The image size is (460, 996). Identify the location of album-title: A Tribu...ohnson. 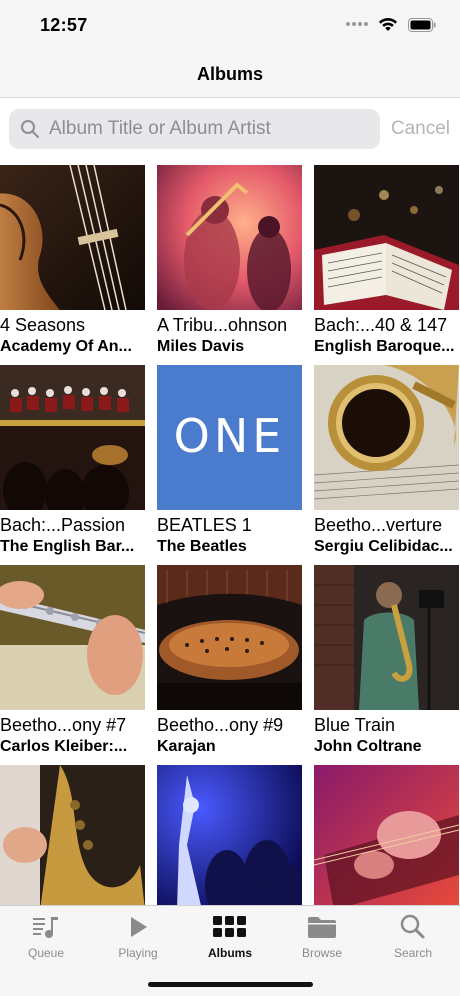
(222, 325).